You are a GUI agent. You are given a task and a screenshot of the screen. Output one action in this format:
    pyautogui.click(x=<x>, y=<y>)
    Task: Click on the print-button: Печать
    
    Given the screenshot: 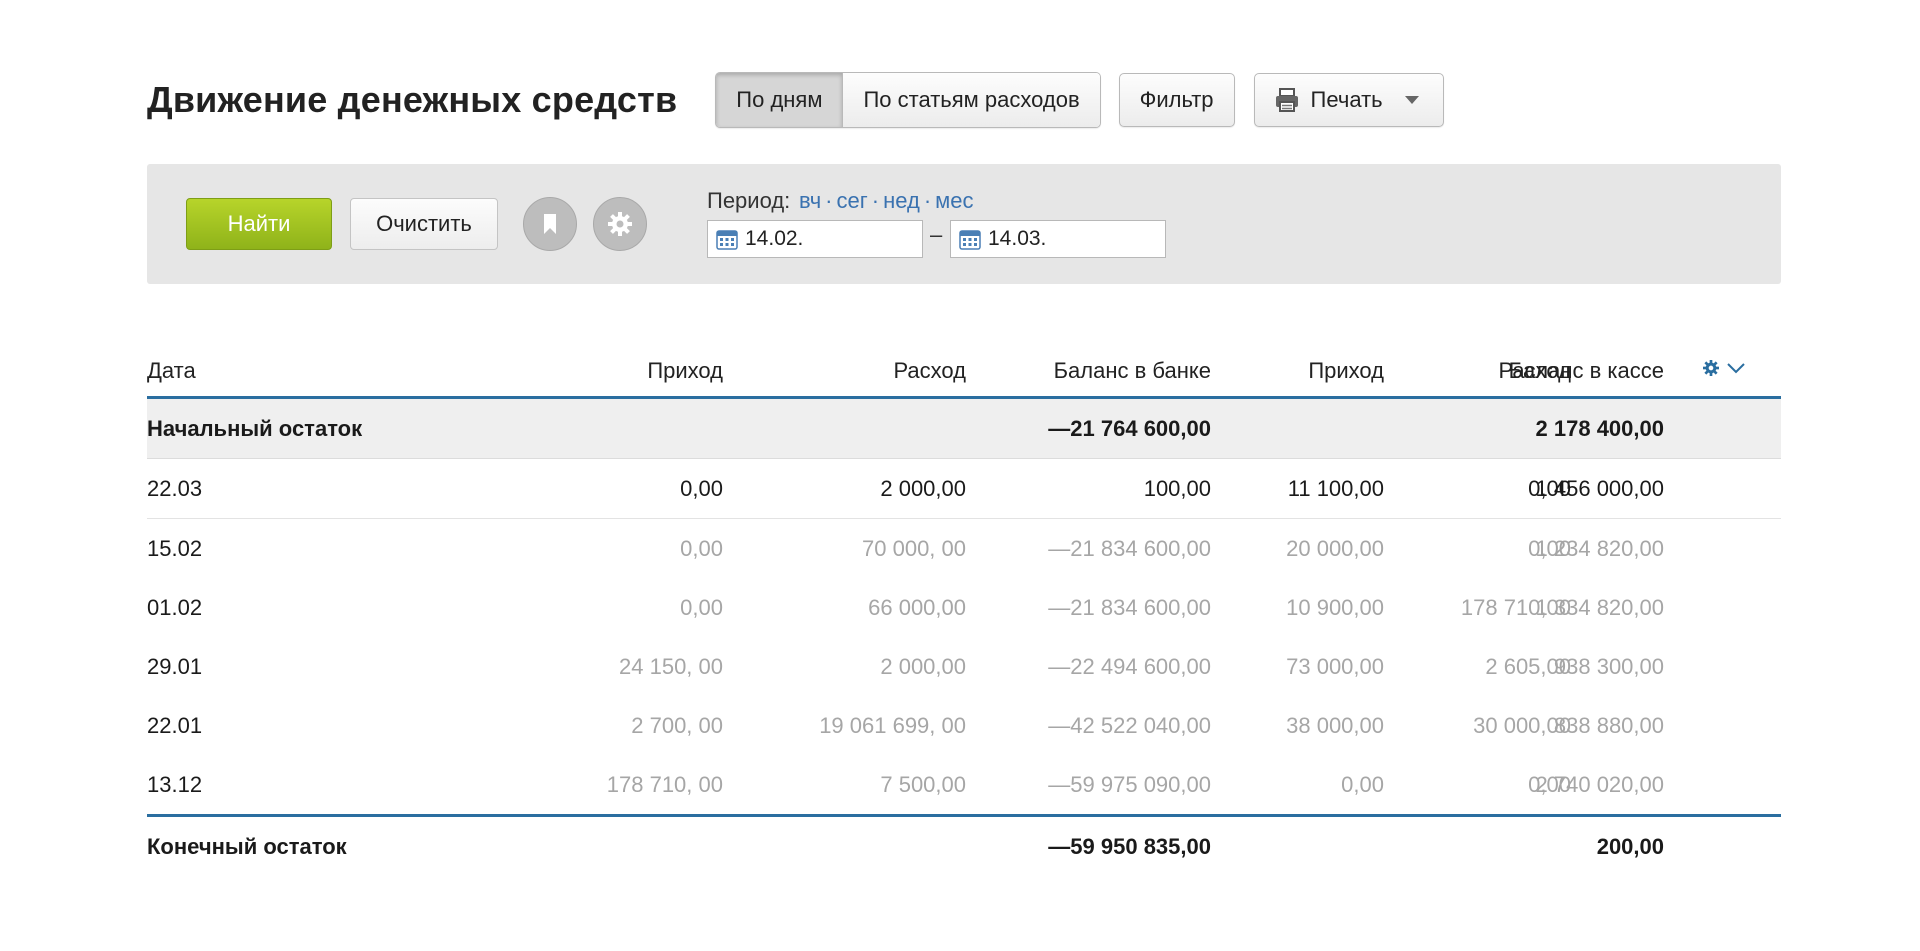 What is the action you would take?
    pyautogui.click(x=1348, y=100)
    